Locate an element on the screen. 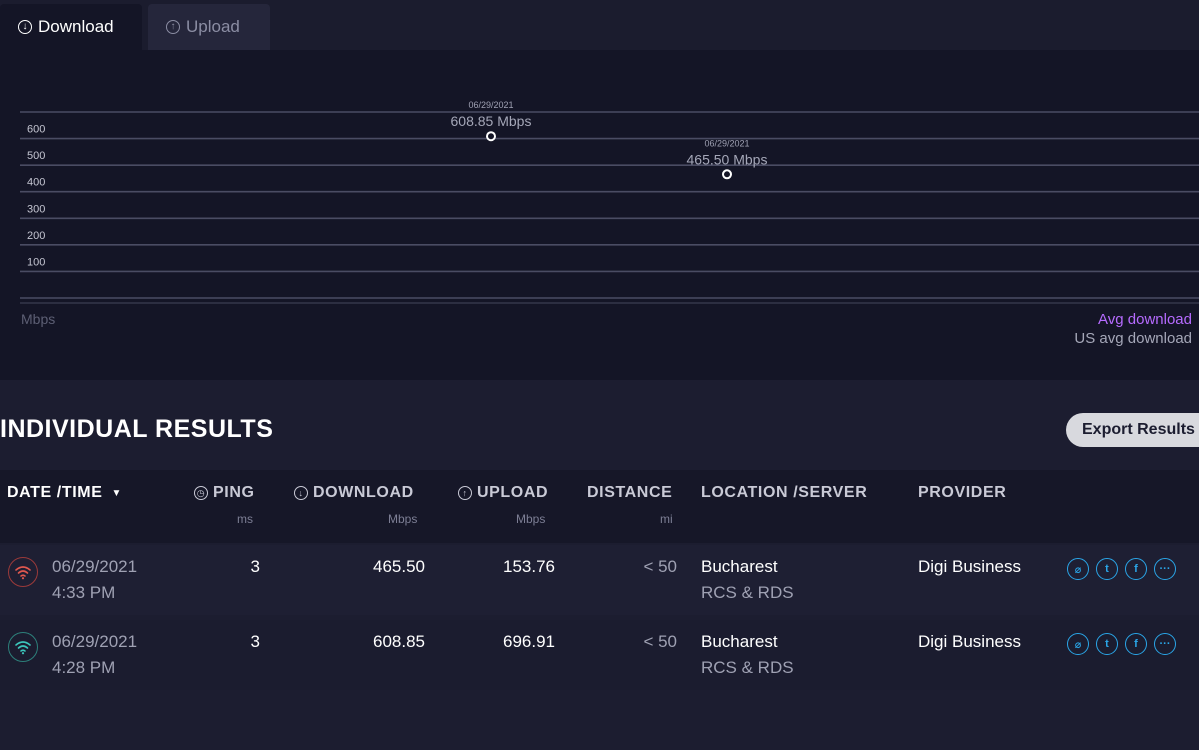 Image resolution: width=1199 pixels, height=750 pixels. col-download-unit: Mbps is located at coordinates (403, 519).